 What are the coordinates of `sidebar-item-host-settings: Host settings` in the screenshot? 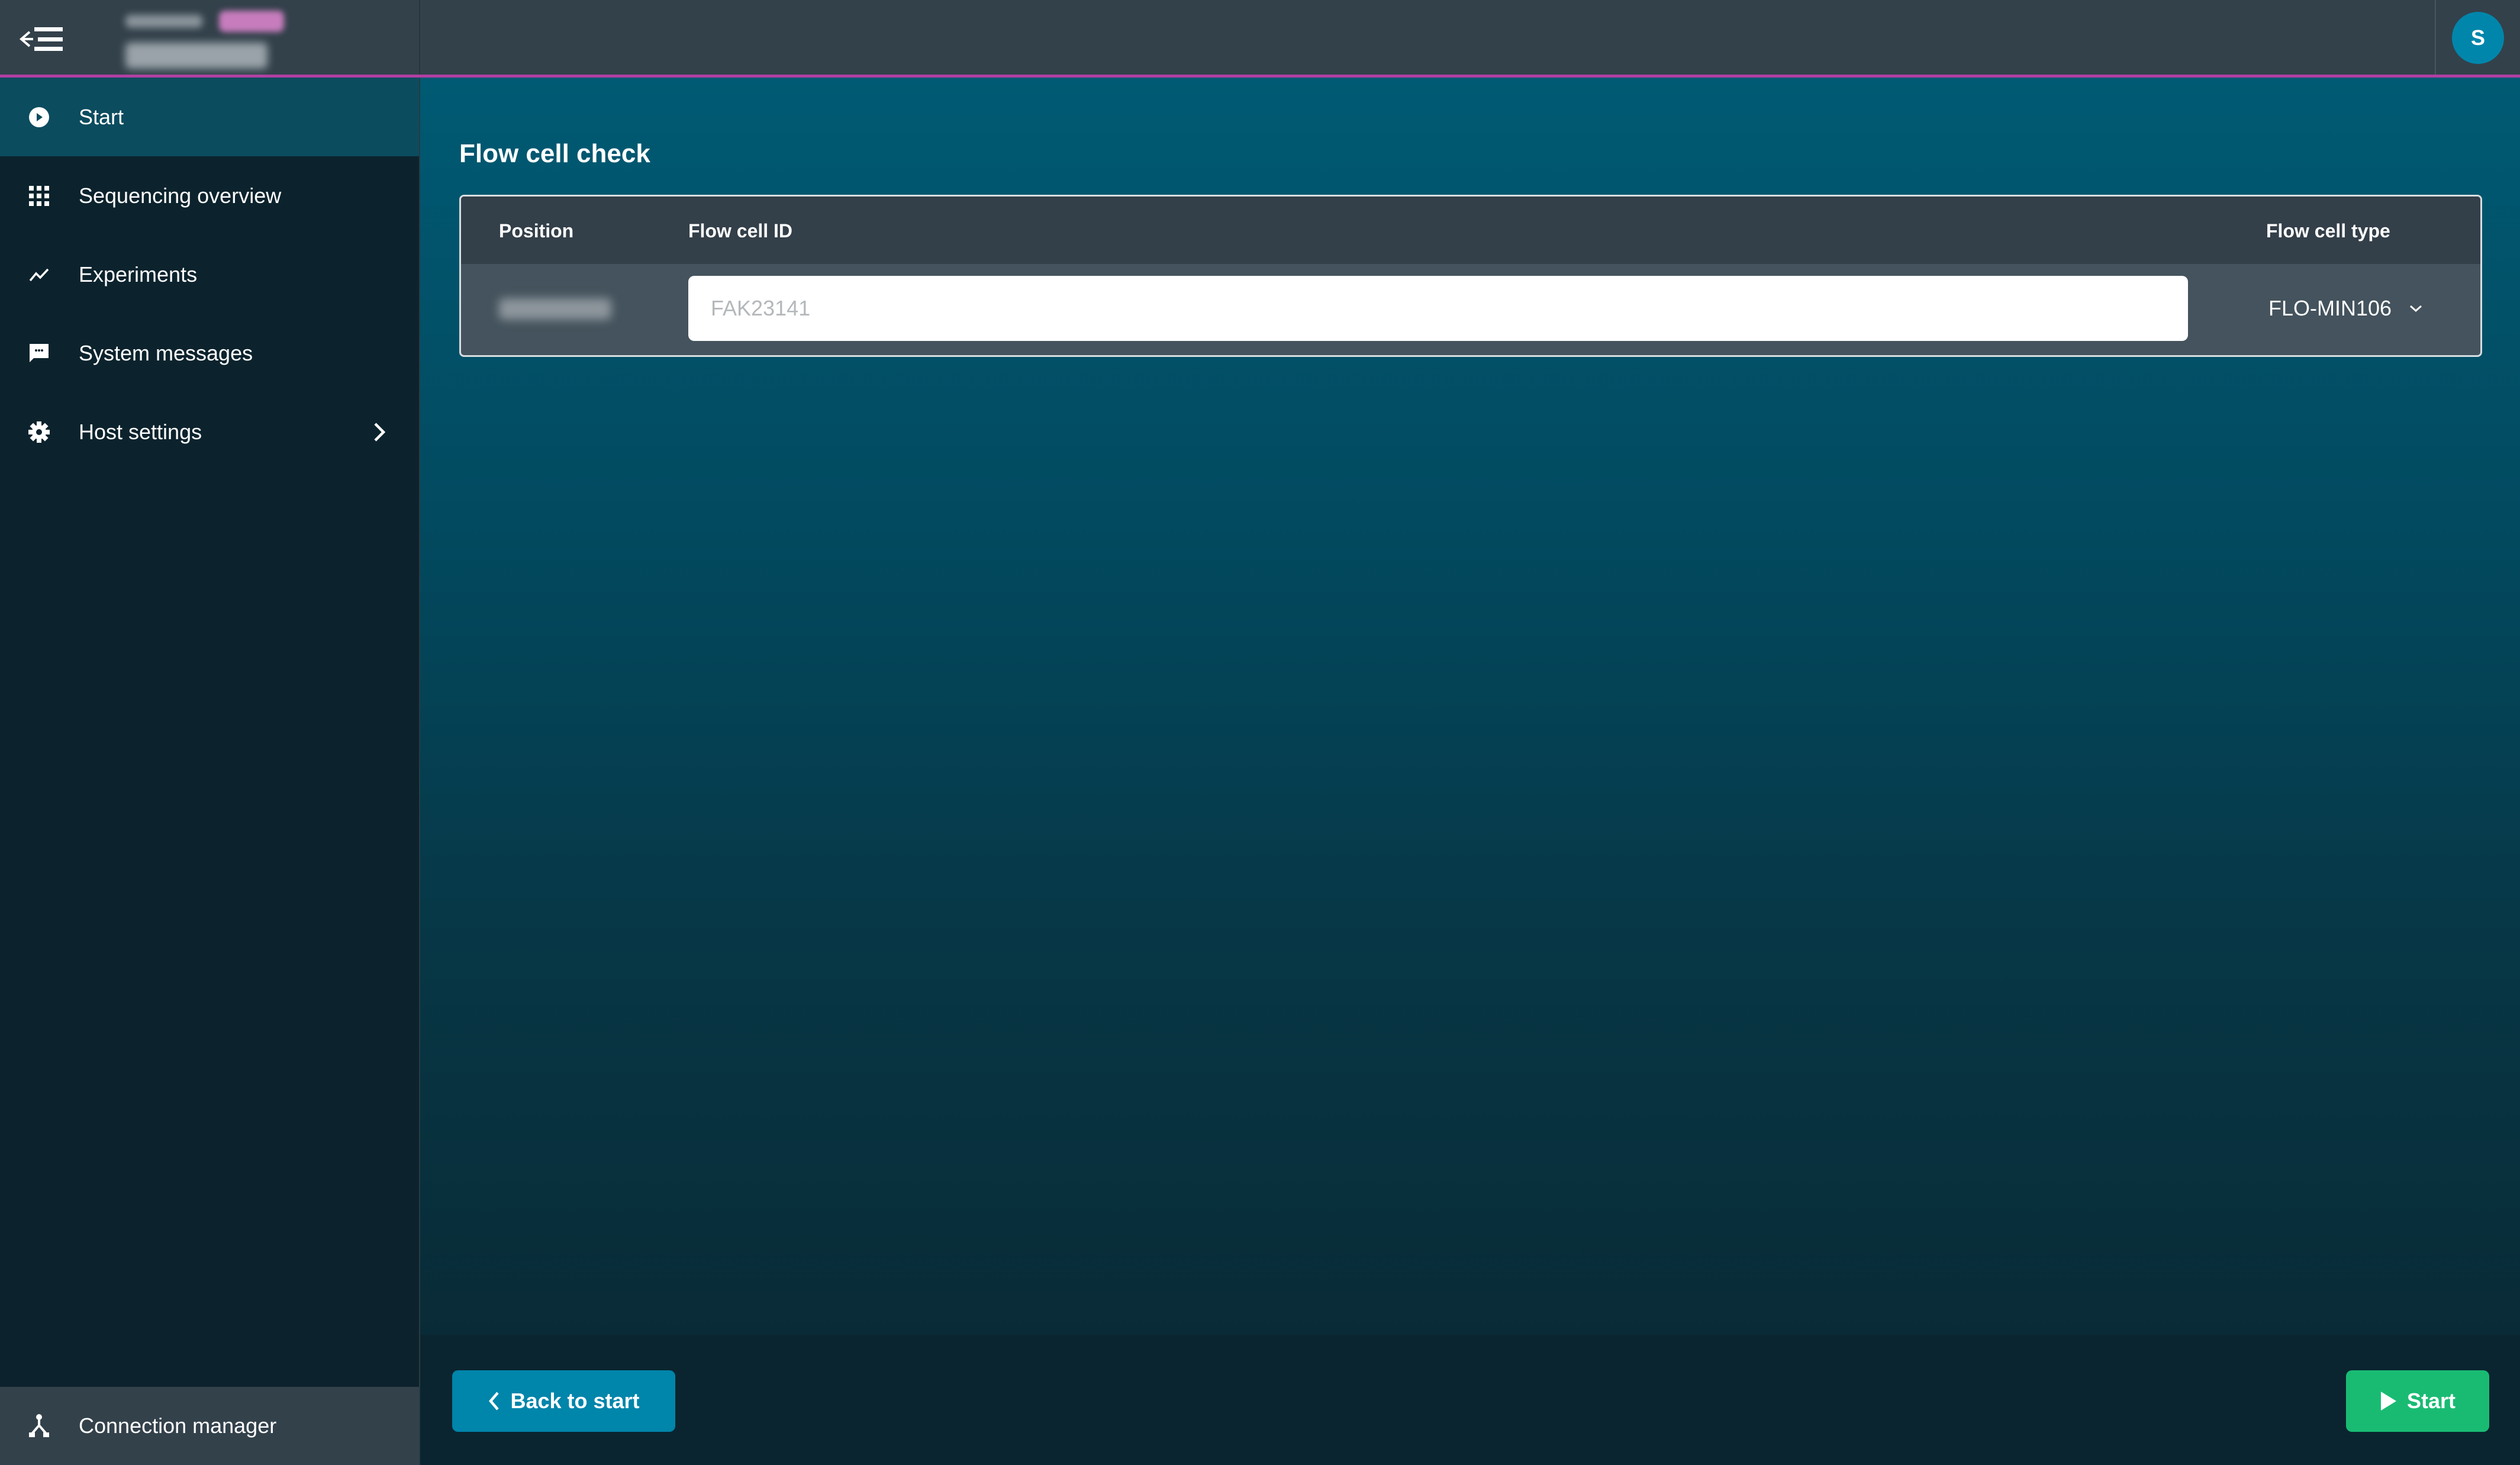 It's located at (209, 432).